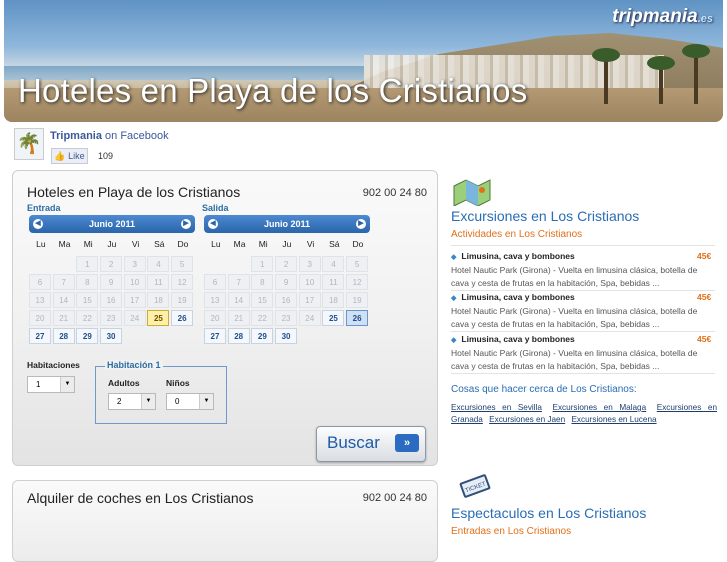 The width and height of the screenshot is (727, 562). Describe the element at coordinates (132, 401) in the screenshot. I see `adults-select: 2 ▼` at that location.